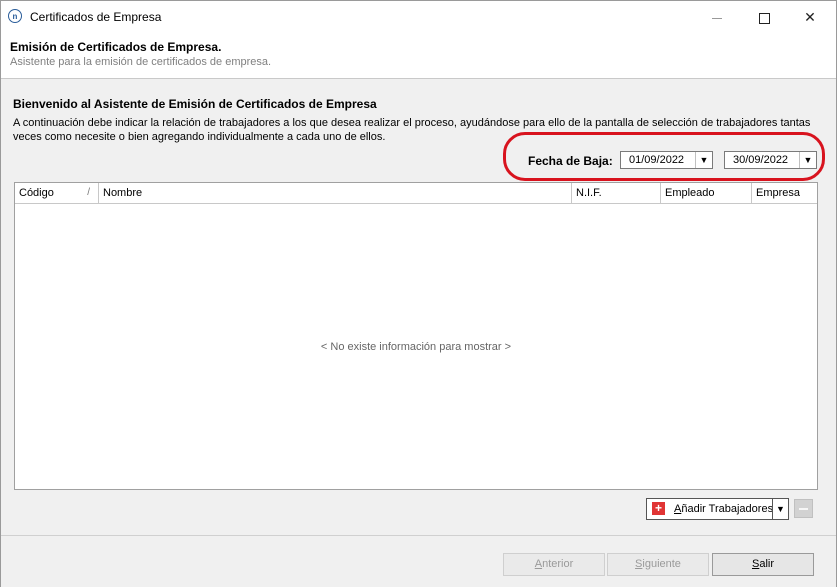  I want to click on column-header-codigo: Código /, so click(57, 193).